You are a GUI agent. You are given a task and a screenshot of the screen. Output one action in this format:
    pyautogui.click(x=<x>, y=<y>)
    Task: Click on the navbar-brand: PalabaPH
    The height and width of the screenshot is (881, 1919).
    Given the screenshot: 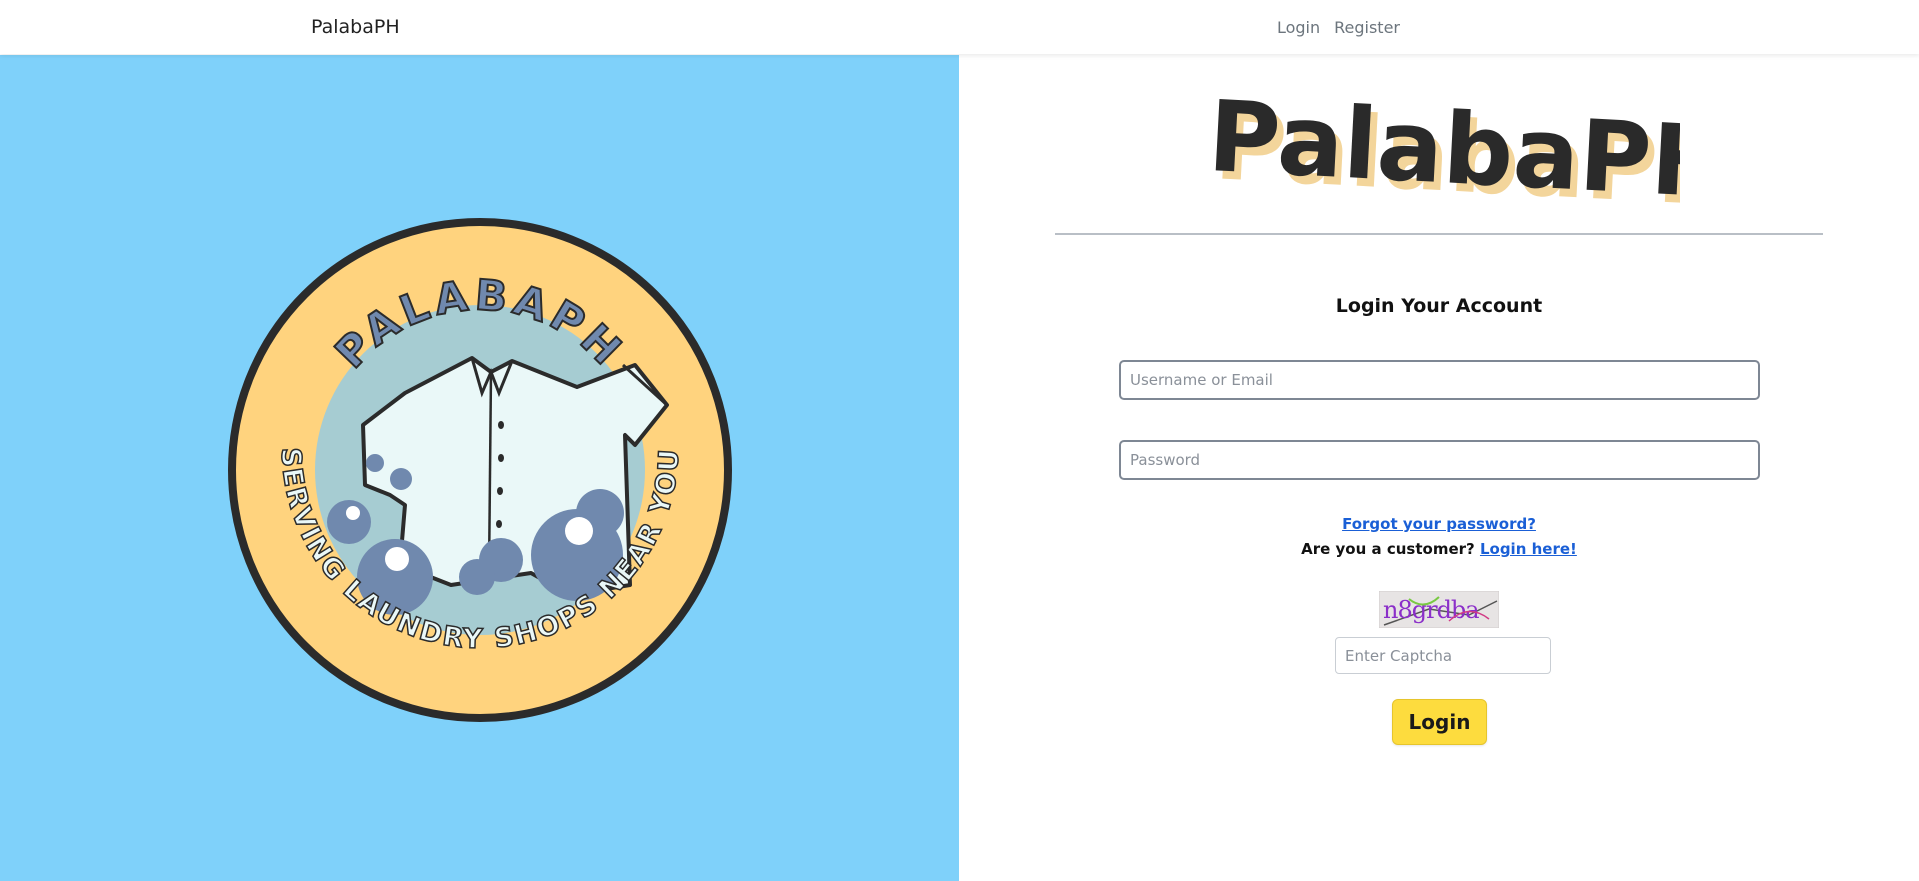 What is the action you would take?
    pyautogui.click(x=355, y=27)
    